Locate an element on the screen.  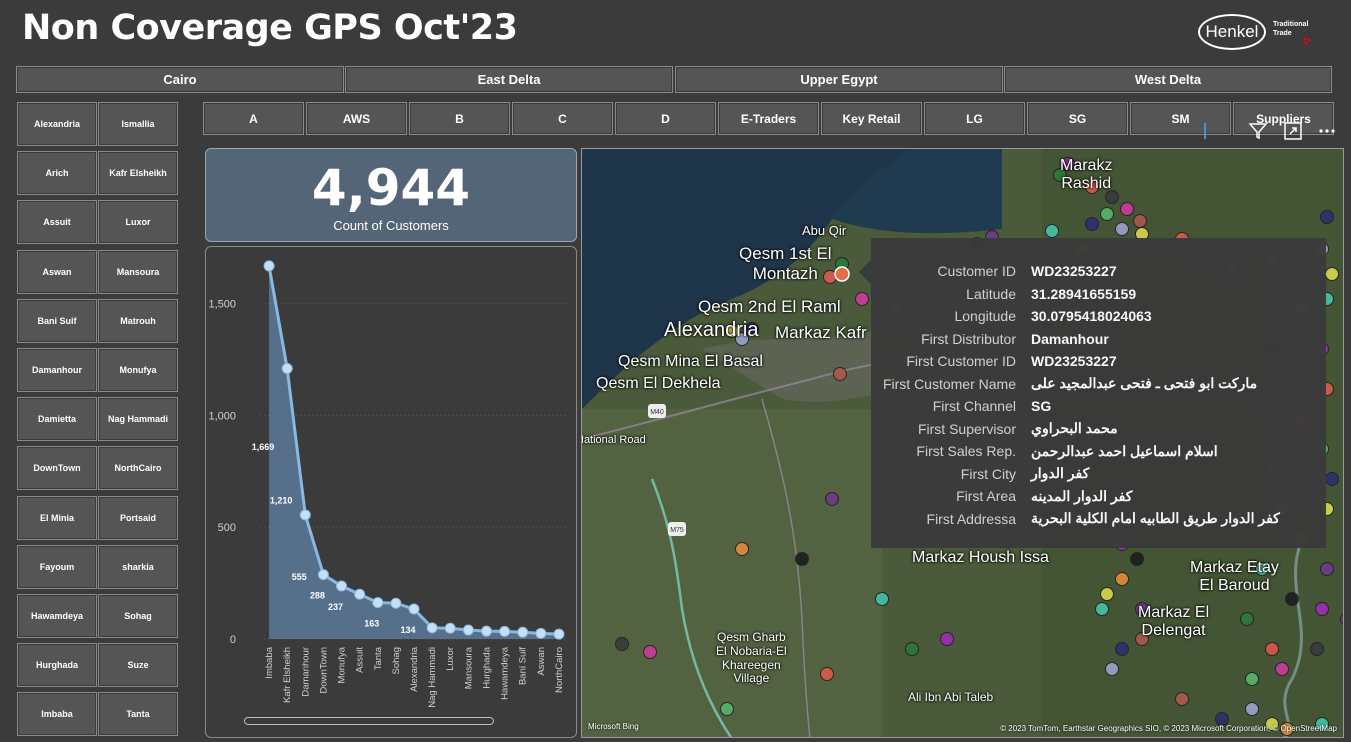
more-options-icon is located at coordinates (1327, 131).